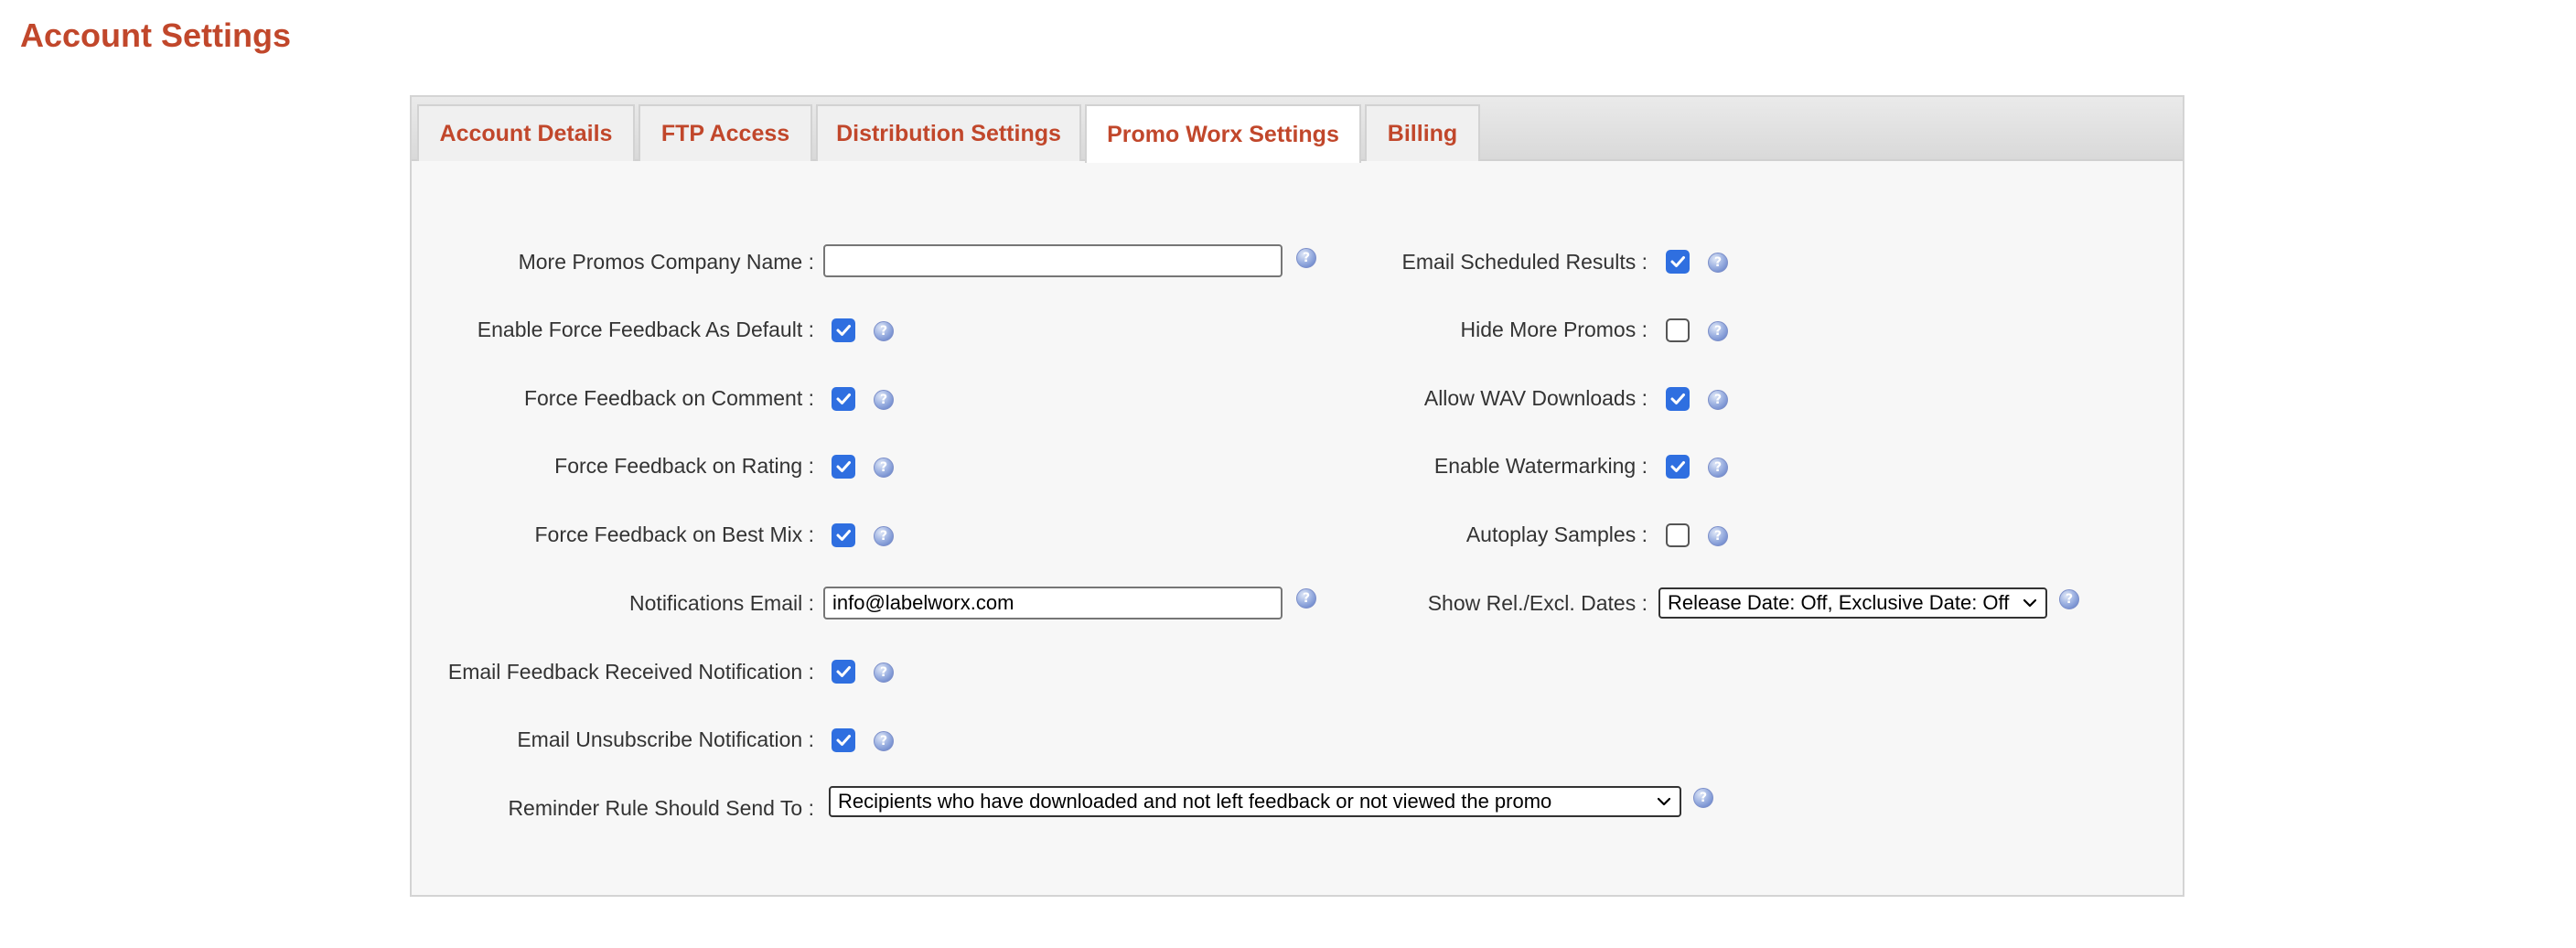  What do you see at coordinates (684, 466) in the screenshot?
I see `force-feedback-rating-label: Force Feedback on Rating :` at bounding box center [684, 466].